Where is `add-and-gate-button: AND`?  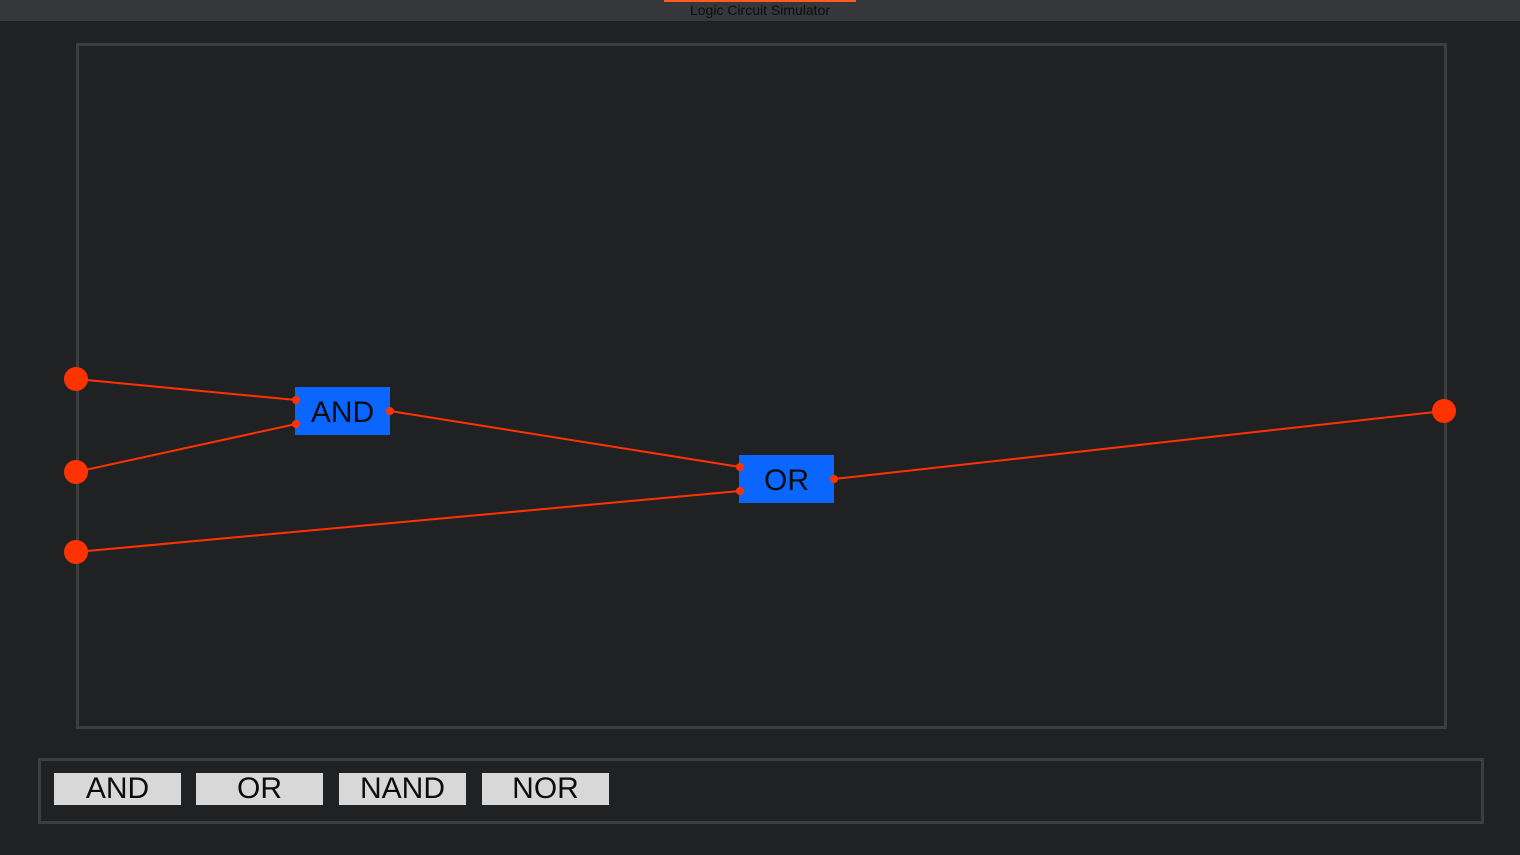
add-and-gate-button: AND is located at coordinates (117, 789).